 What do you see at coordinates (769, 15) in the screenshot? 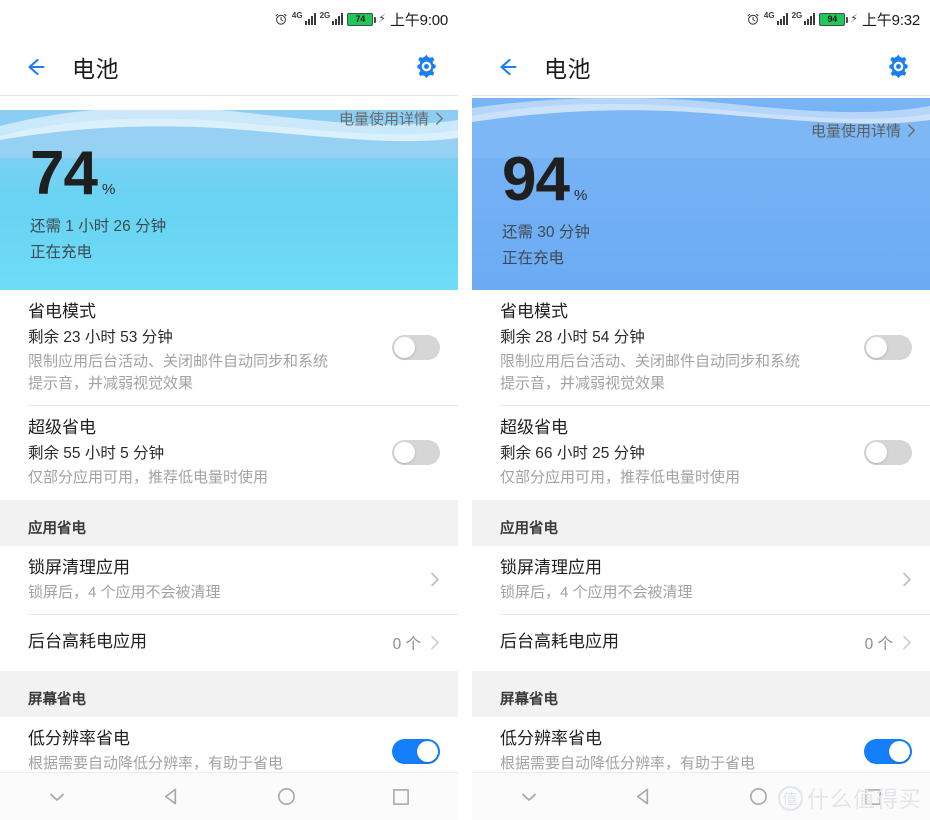
I see `sim1-network-label: 4G` at bounding box center [769, 15].